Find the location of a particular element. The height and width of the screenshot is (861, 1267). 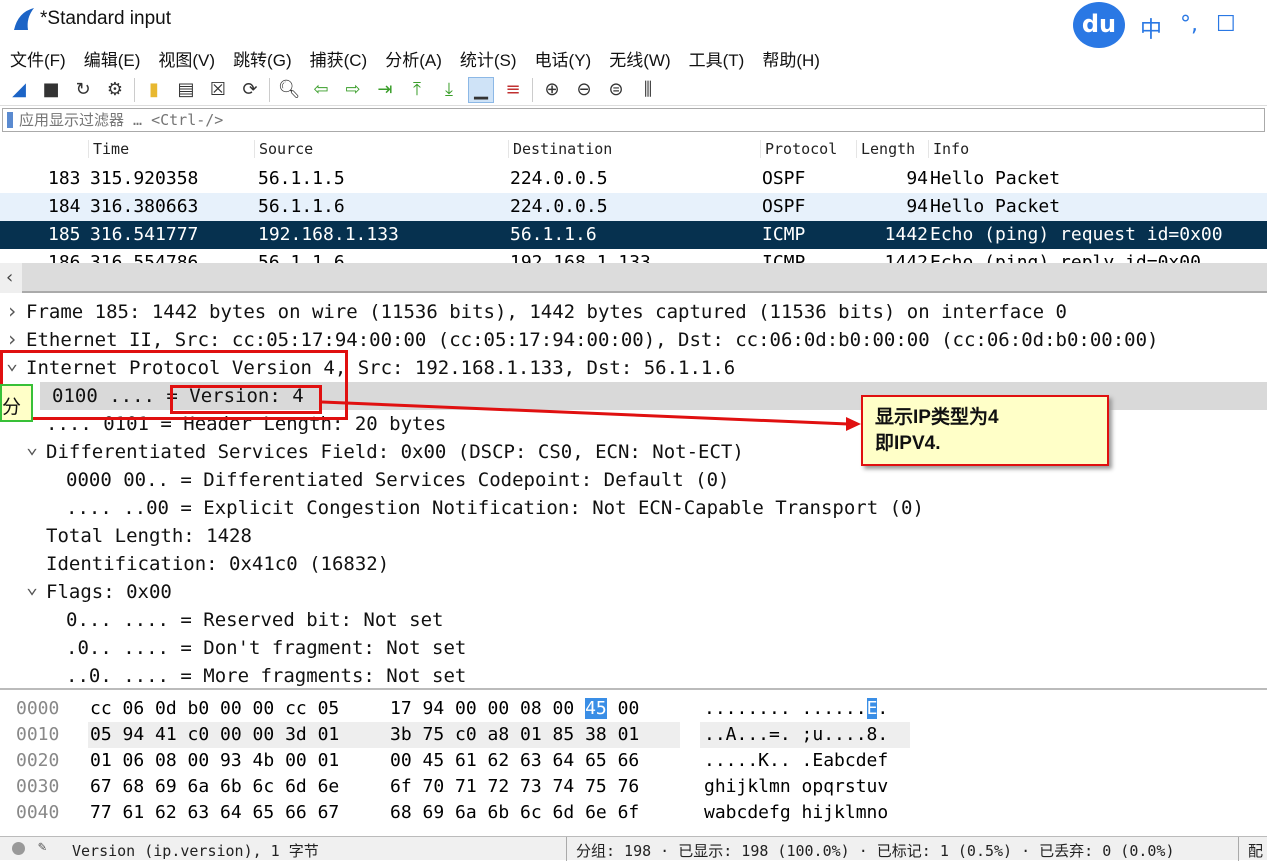

annotation-side-label: 分 is located at coordinates (16, 403).